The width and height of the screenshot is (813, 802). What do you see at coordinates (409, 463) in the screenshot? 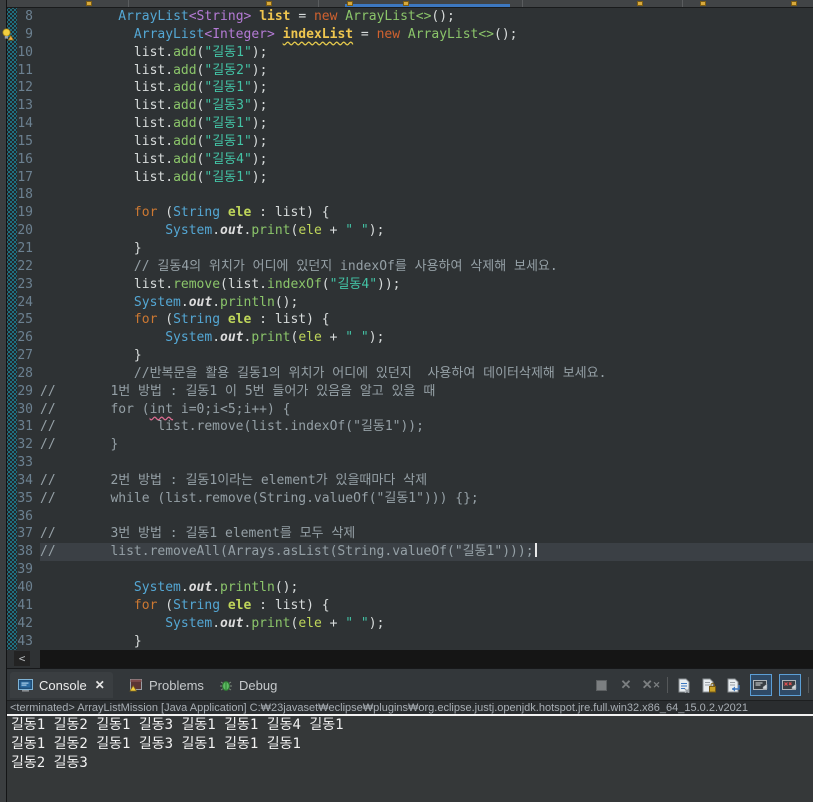
I see `code-line: 33` at bounding box center [409, 463].